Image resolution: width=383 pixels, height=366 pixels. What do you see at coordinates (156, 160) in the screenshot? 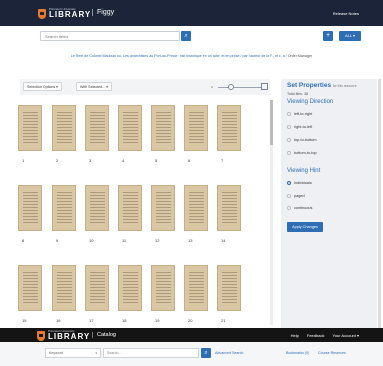
I see `page-label: 5` at bounding box center [156, 160].